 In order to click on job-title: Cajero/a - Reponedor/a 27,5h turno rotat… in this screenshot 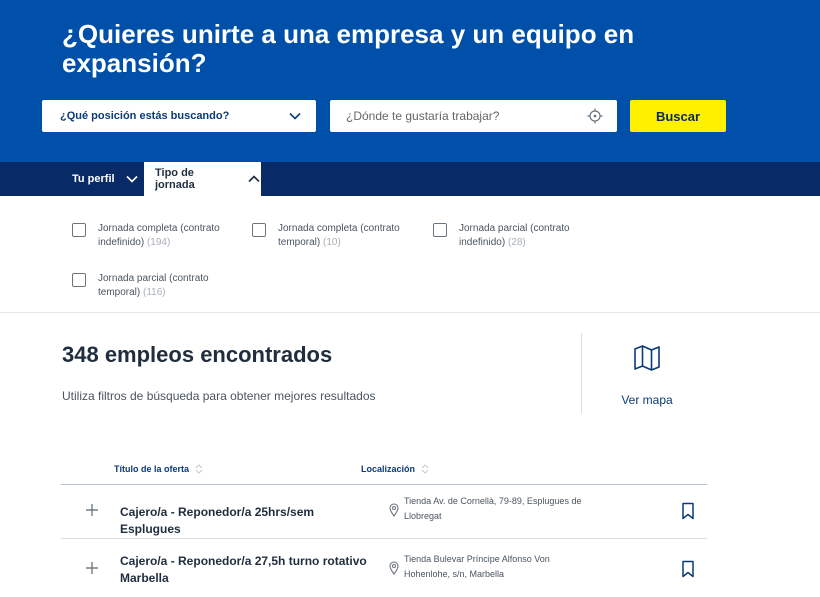, I will do `click(245, 570)`.